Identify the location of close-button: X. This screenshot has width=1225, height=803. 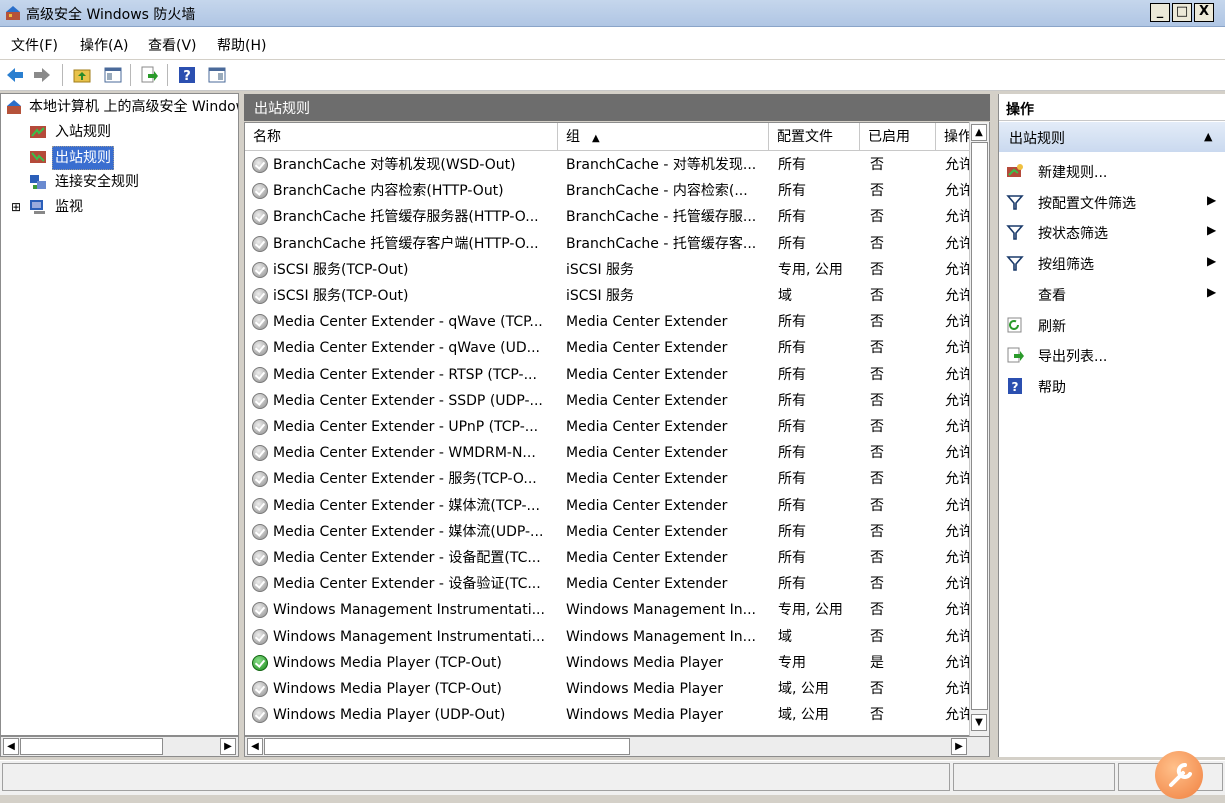
(1204, 12).